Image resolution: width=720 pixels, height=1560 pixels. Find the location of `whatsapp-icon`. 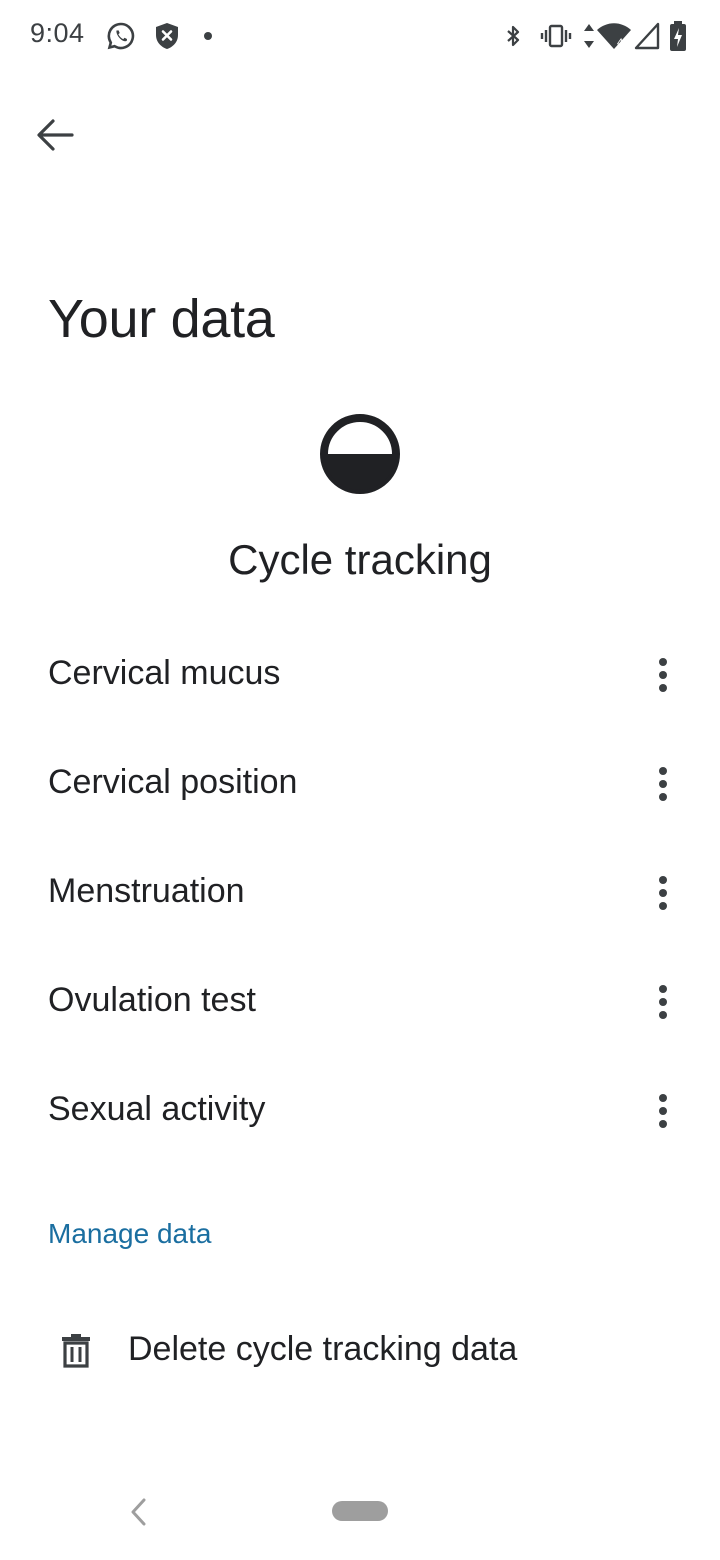

whatsapp-icon is located at coordinates (121, 36).